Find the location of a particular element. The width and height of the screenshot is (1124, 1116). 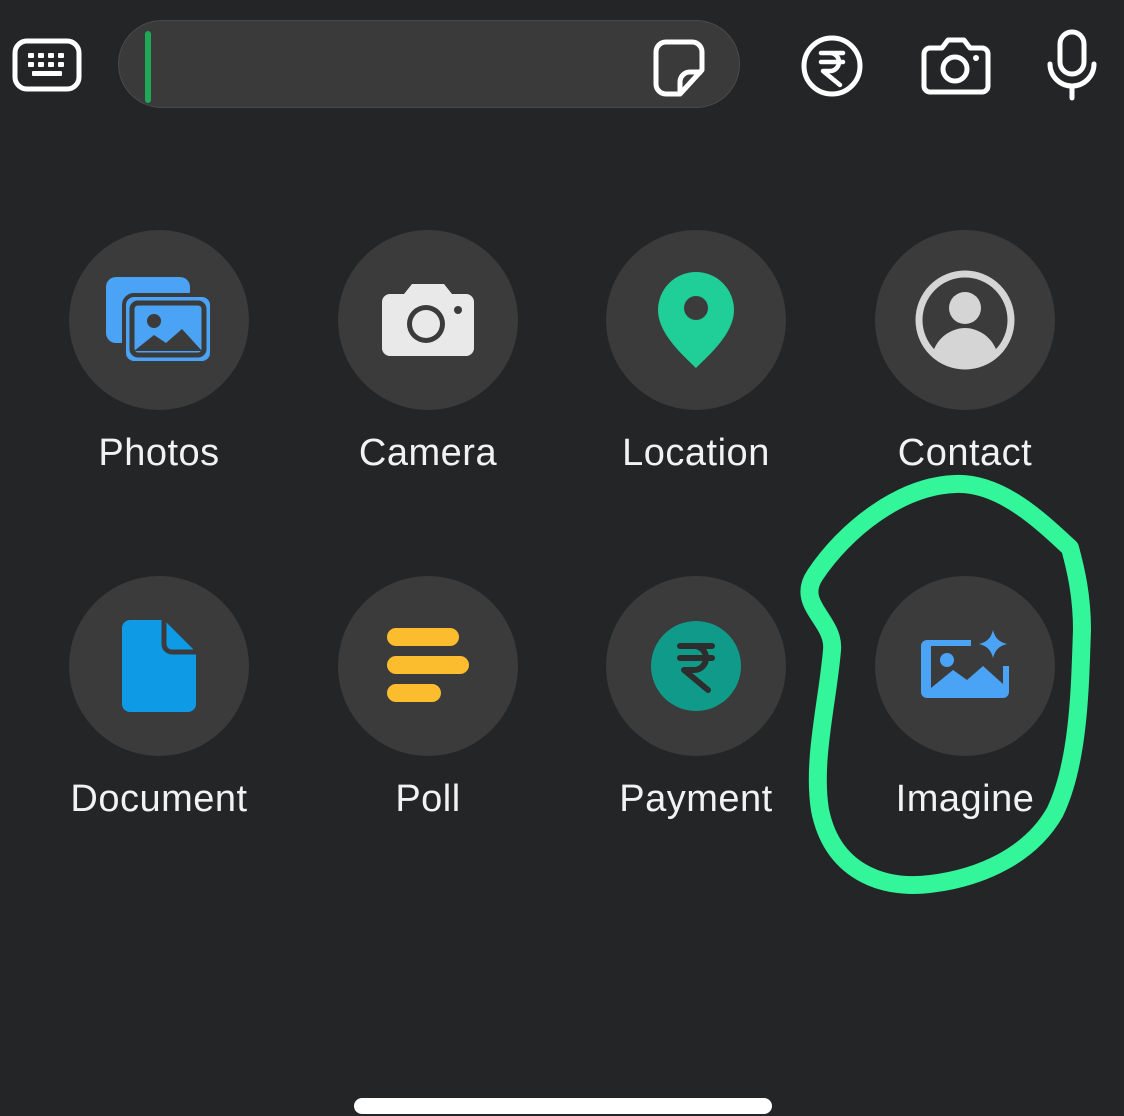

payment-label: Payment is located at coordinates (696, 799).